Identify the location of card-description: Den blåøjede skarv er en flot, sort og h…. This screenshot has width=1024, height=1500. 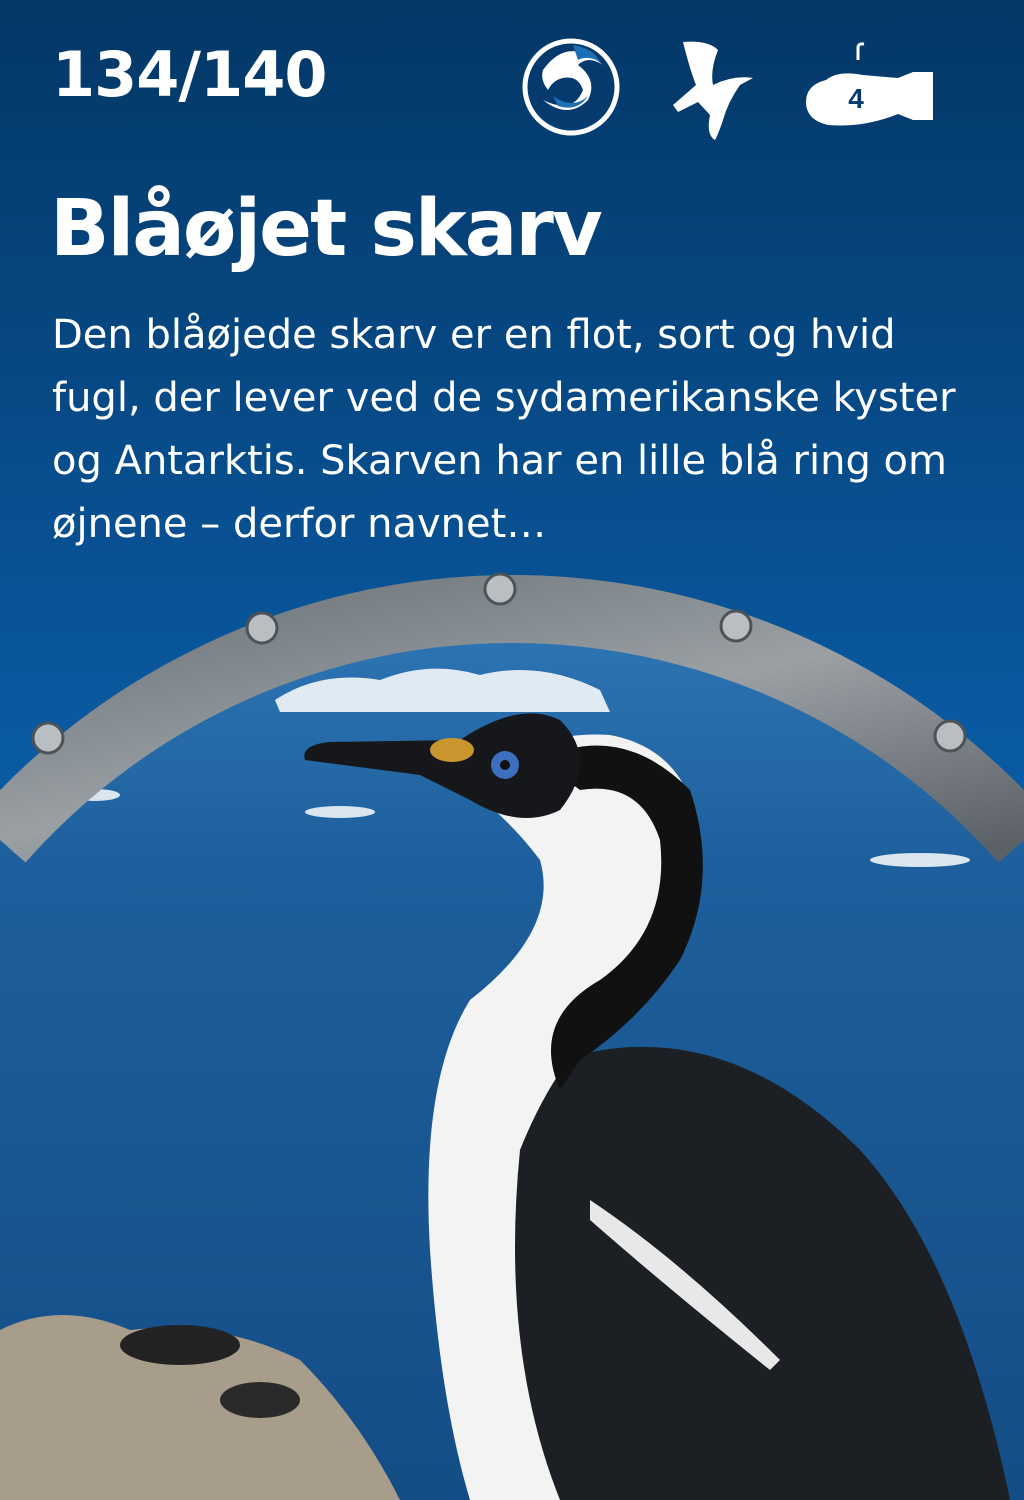
(504, 429).